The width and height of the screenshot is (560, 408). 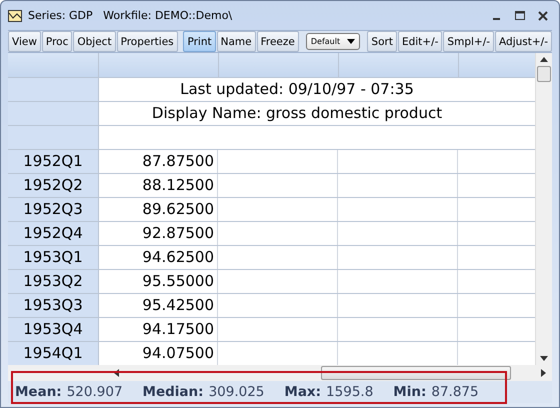 I want to click on info-text: Last updated: 09/10/97 - 07:35, so click(x=297, y=89).